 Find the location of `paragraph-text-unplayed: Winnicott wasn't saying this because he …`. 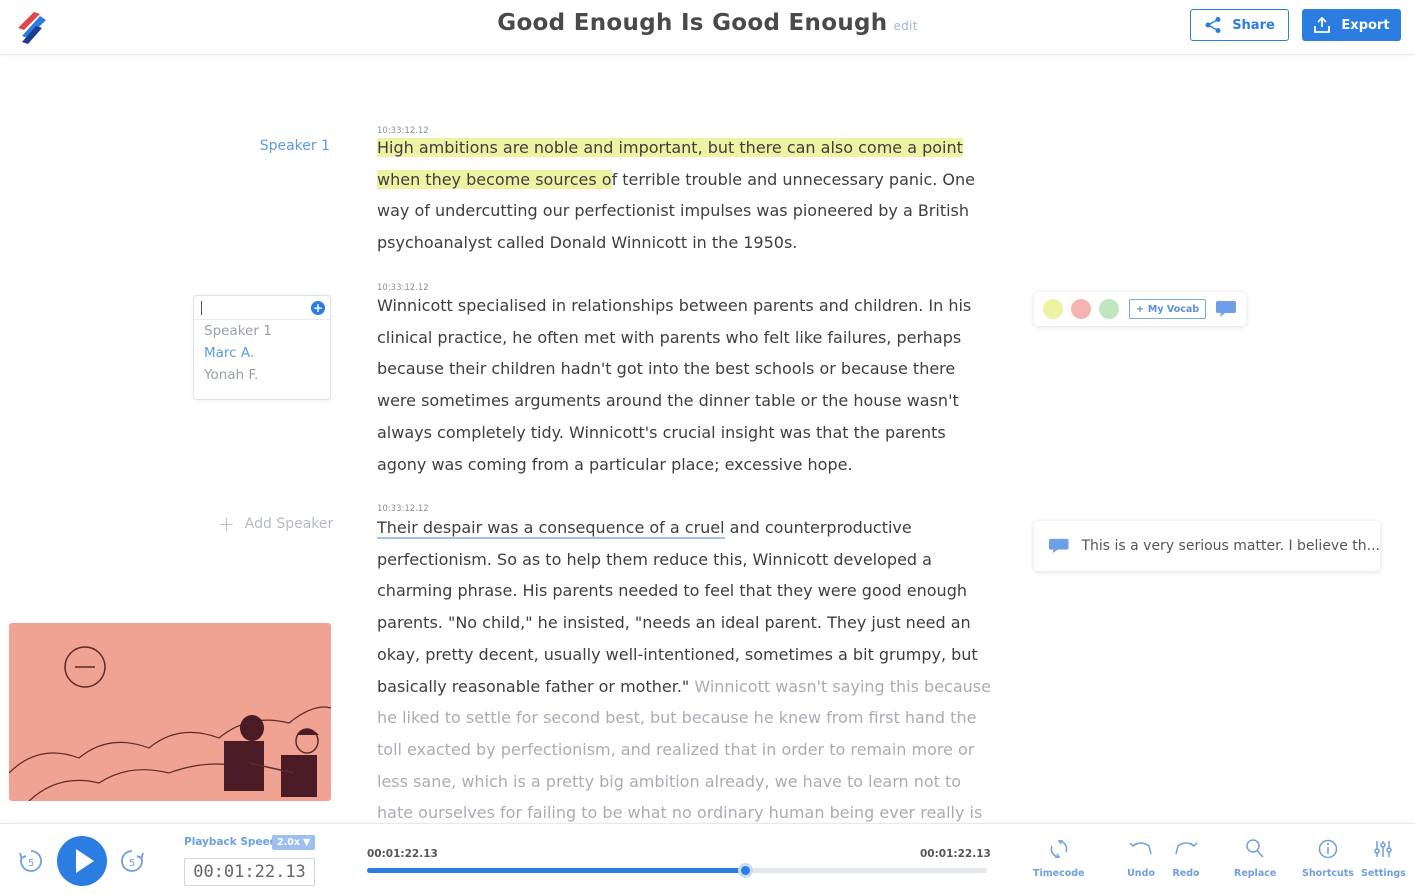

paragraph-text-unplayed: Winnicott wasn't saying this because he … is located at coordinates (684, 750).